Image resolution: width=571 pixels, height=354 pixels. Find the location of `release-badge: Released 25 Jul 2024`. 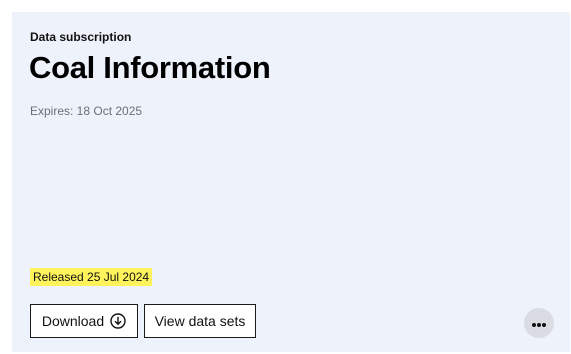

release-badge: Released 25 Jul 2024 is located at coordinates (91, 277).